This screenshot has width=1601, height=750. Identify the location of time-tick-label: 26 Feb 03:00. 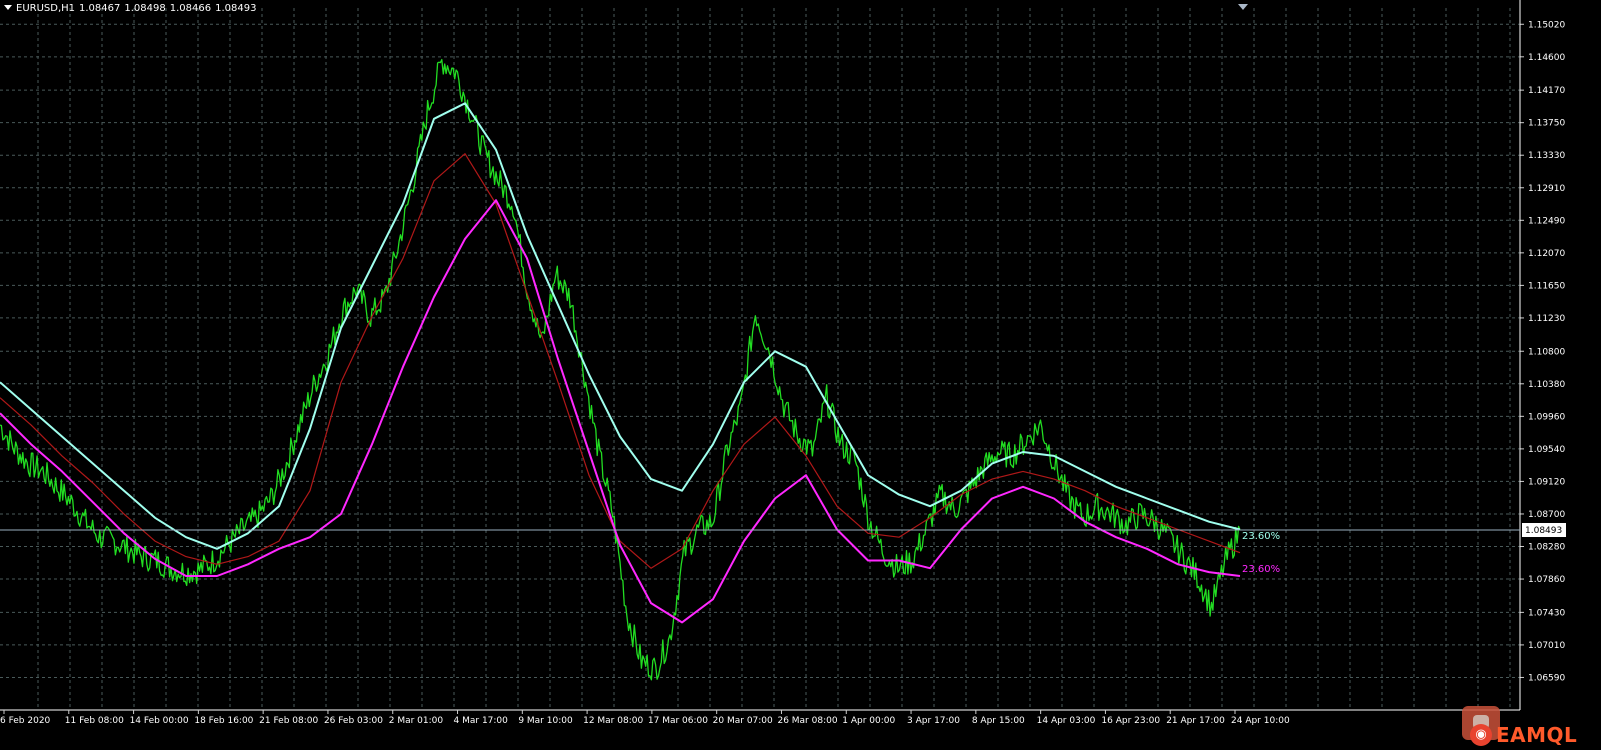
(353, 721).